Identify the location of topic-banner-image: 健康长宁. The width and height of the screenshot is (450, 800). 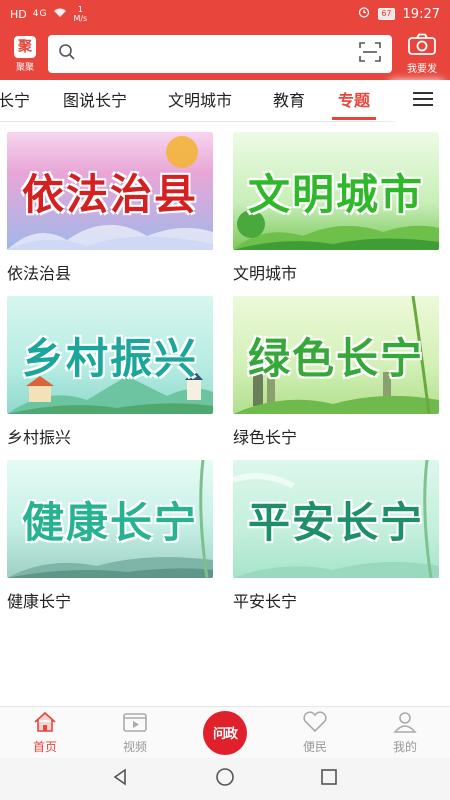
(110, 519).